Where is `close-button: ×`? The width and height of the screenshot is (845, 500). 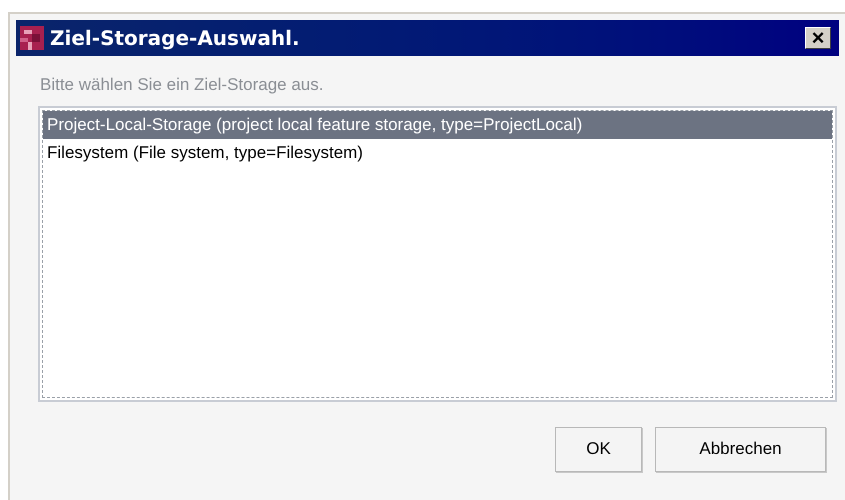 close-button: × is located at coordinates (818, 38).